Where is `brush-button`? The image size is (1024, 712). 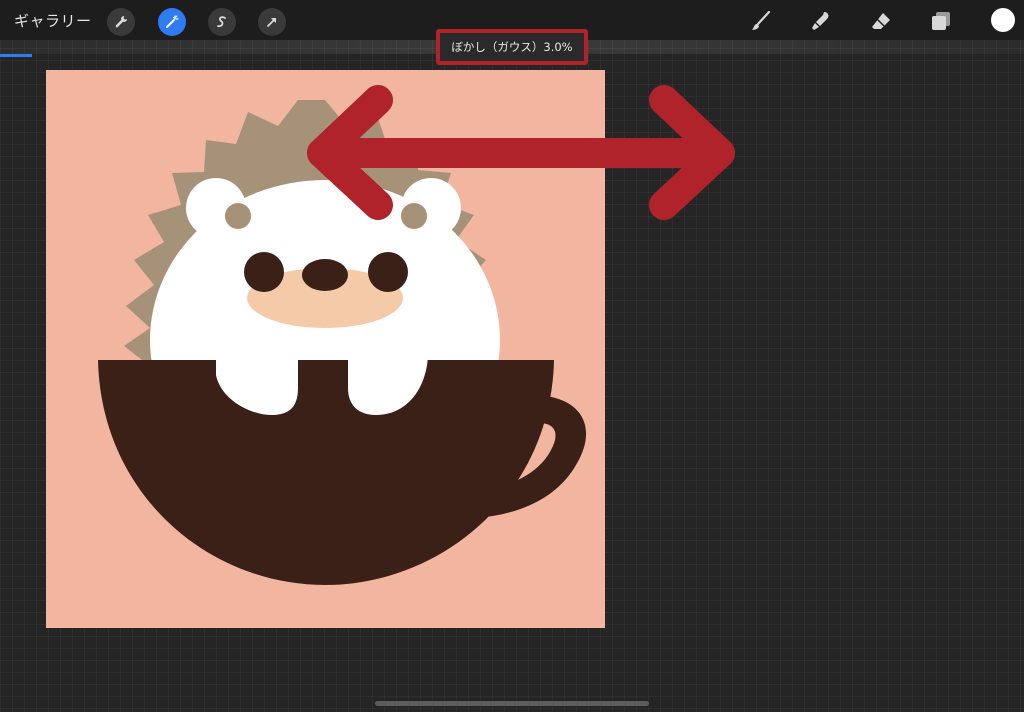
brush-button is located at coordinates (761, 21).